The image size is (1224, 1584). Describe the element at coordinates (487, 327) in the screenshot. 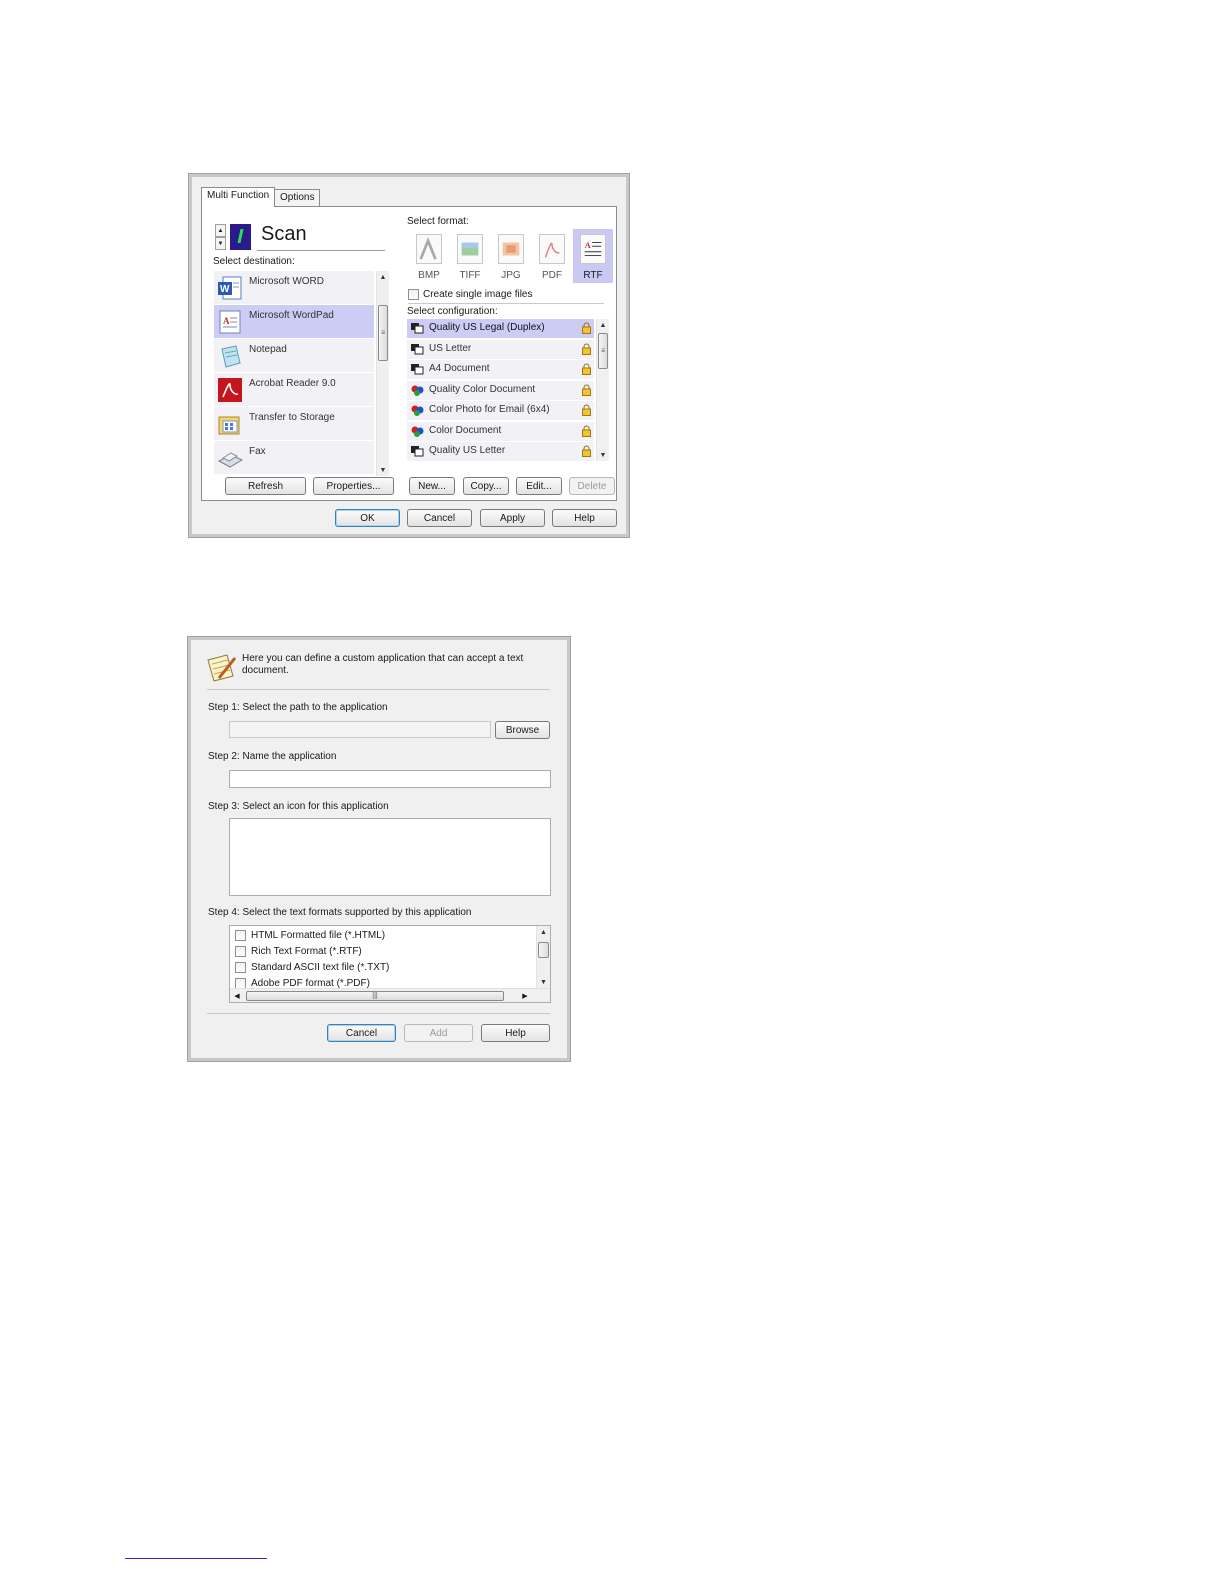

I see `configuration-label: Quality US Legal (Duplex)` at that location.